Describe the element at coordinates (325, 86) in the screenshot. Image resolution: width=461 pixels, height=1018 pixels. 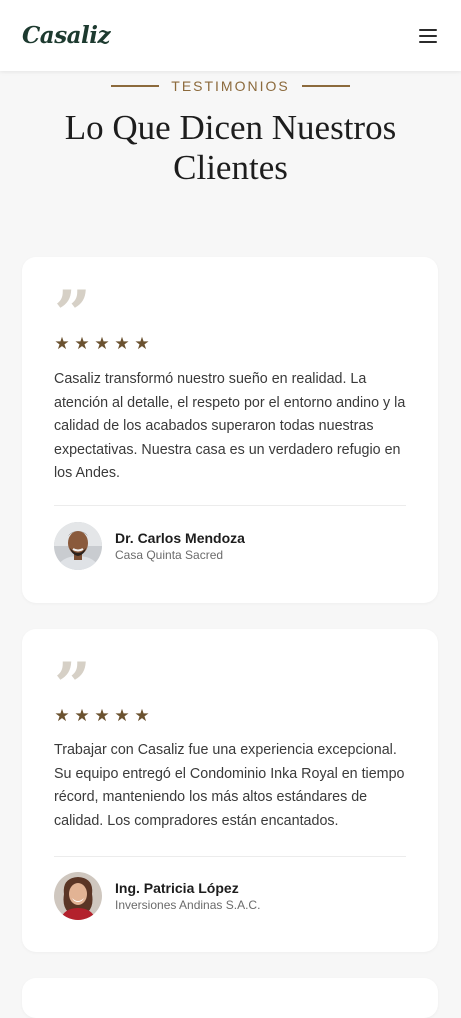
I see `eyebrow-line-right` at that location.